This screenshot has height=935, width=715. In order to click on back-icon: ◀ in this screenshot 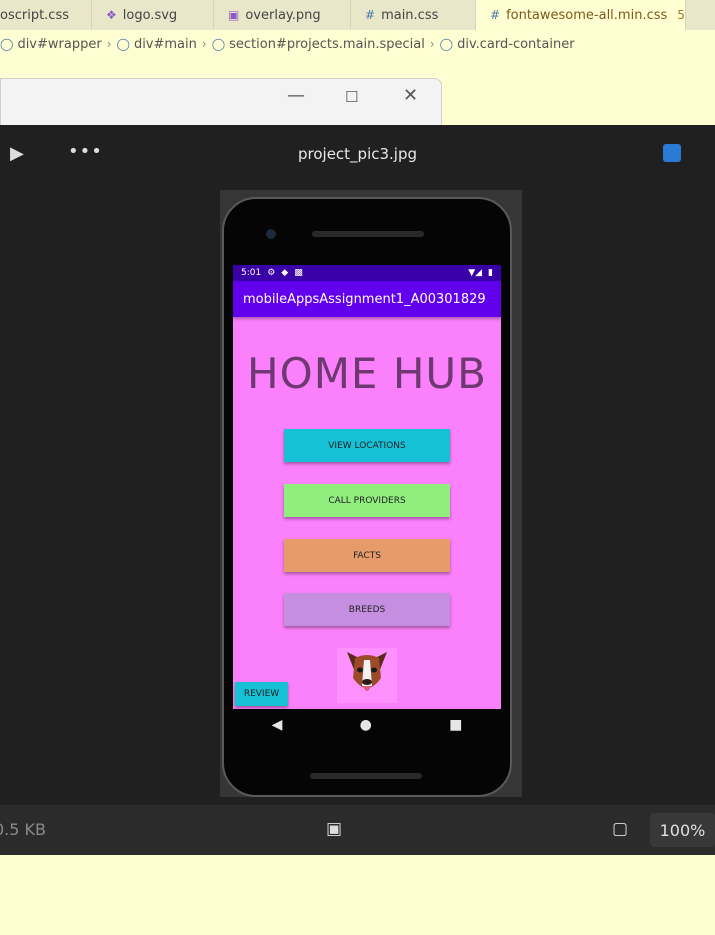, I will do `click(277, 725)`.